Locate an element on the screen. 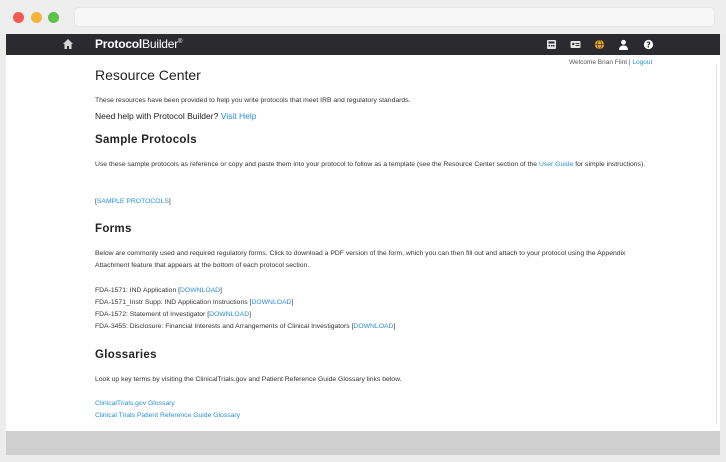 This screenshot has height=462, width=726. form-item: FDA-1571: IND Application [DOWNLOAD] is located at coordinates (375, 291).